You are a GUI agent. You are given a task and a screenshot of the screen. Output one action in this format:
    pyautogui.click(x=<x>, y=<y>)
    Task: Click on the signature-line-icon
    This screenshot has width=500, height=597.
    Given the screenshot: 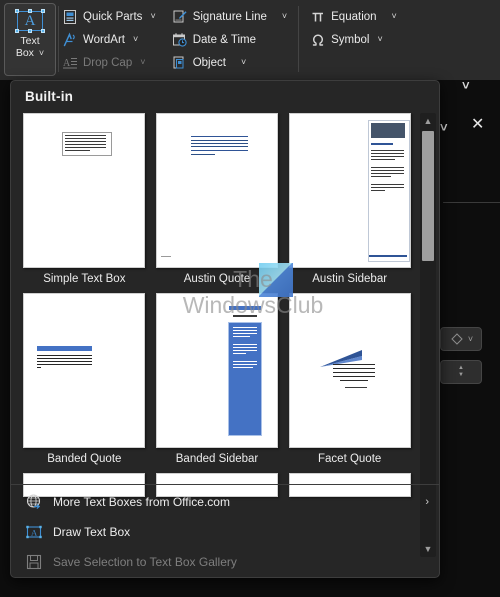 What is the action you would take?
    pyautogui.click(x=180, y=16)
    